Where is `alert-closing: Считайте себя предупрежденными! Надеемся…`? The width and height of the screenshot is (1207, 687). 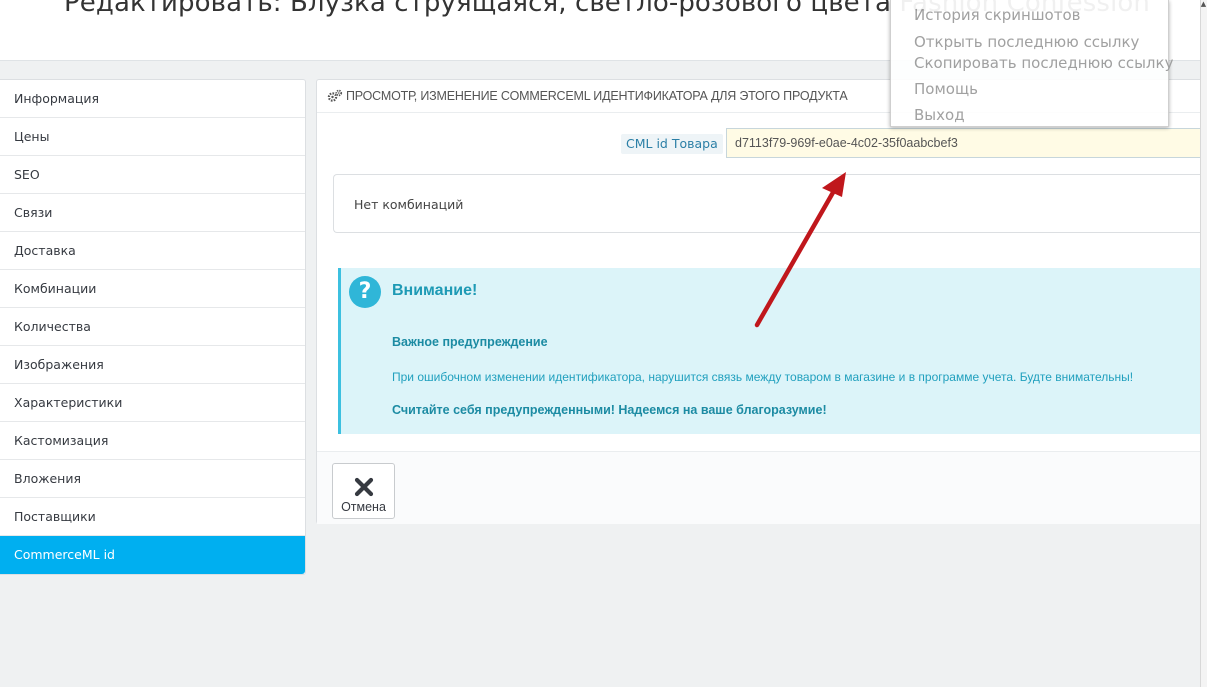
alert-closing: Считайте себя предупрежденными! Надеемся… is located at coordinates (609, 410).